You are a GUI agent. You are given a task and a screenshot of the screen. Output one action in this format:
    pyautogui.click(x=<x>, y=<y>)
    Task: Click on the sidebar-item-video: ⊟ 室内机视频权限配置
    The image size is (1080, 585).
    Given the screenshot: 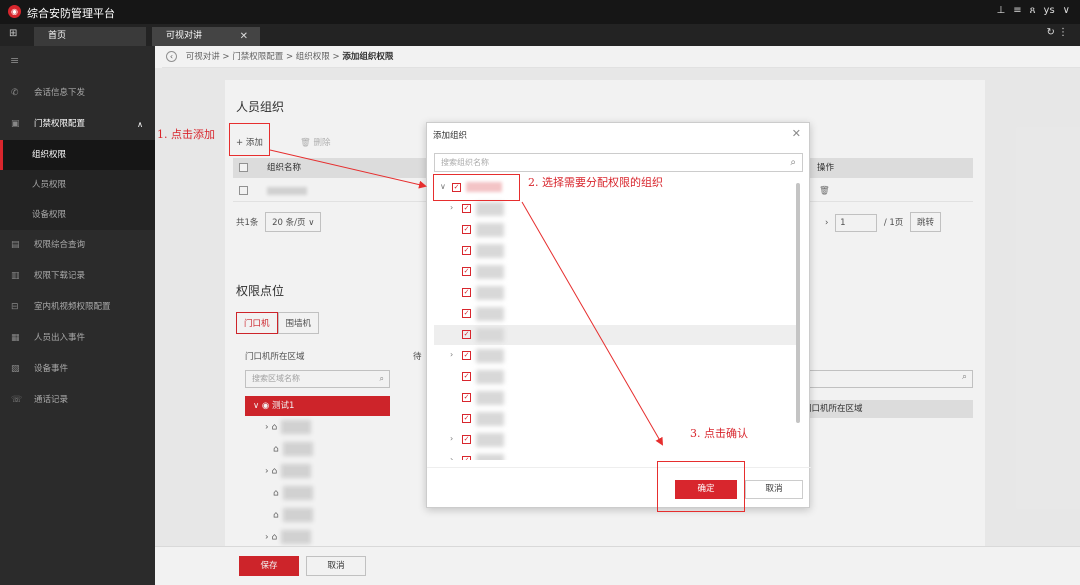 What is the action you would take?
    pyautogui.click(x=77, y=307)
    